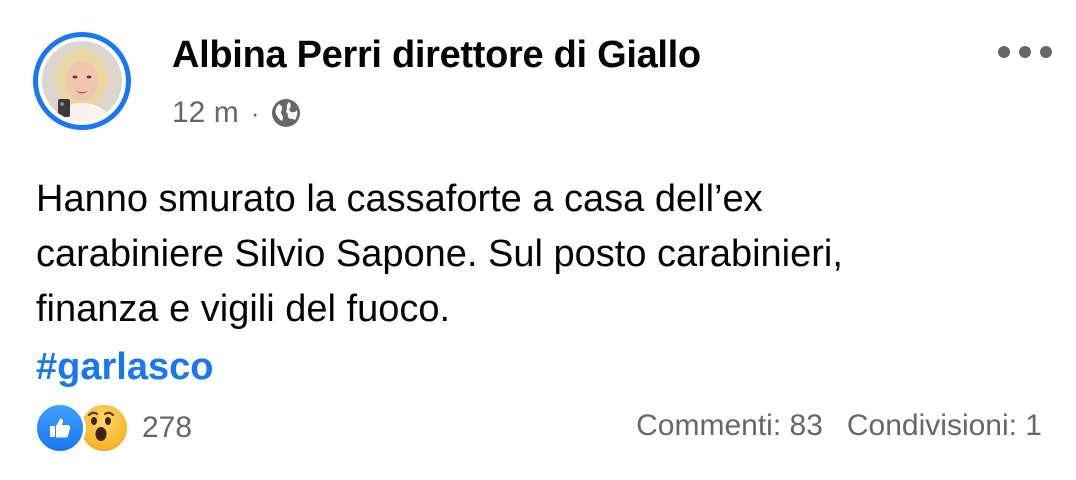 The image size is (1076, 480). I want to click on post-timestamp: 12 m, so click(205, 113).